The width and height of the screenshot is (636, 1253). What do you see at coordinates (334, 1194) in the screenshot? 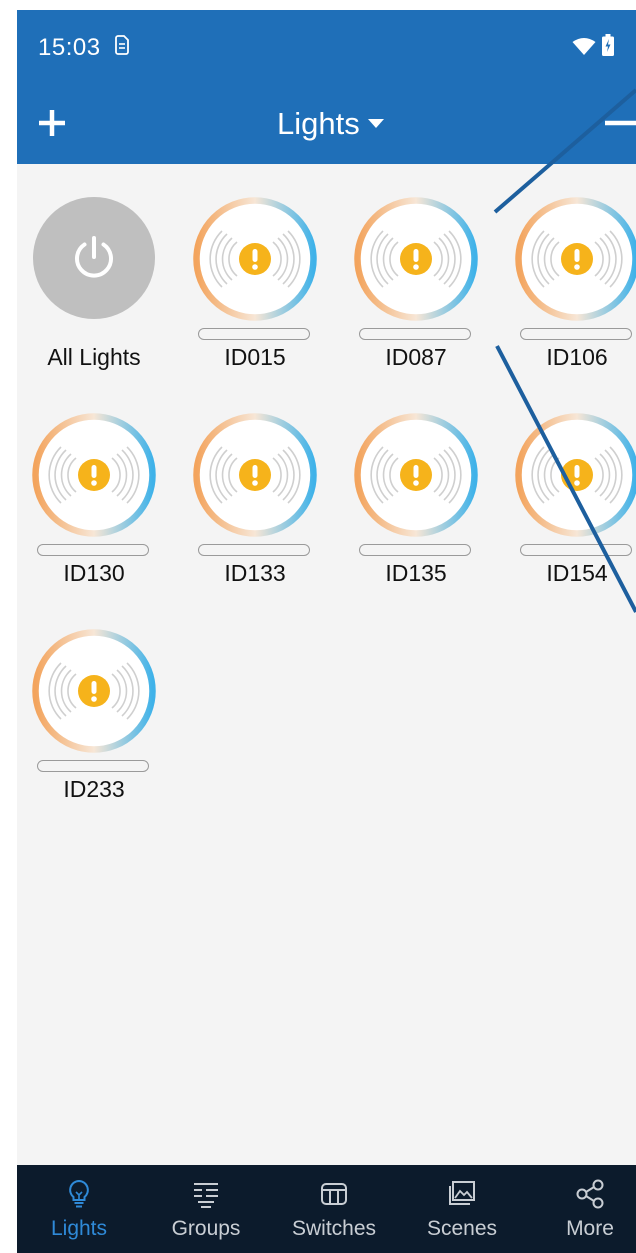
I see `switch-icon` at bounding box center [334, 1194].